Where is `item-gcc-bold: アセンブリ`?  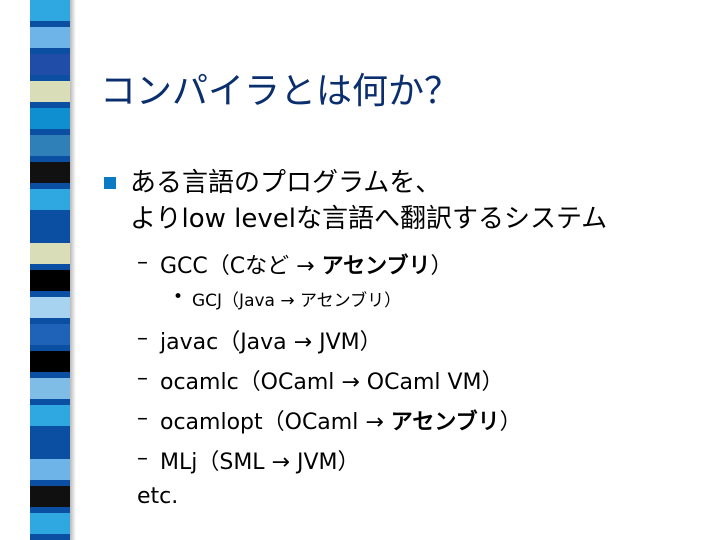
item-gcc-bold: アセンブリ is located at coordinates (376, 266).